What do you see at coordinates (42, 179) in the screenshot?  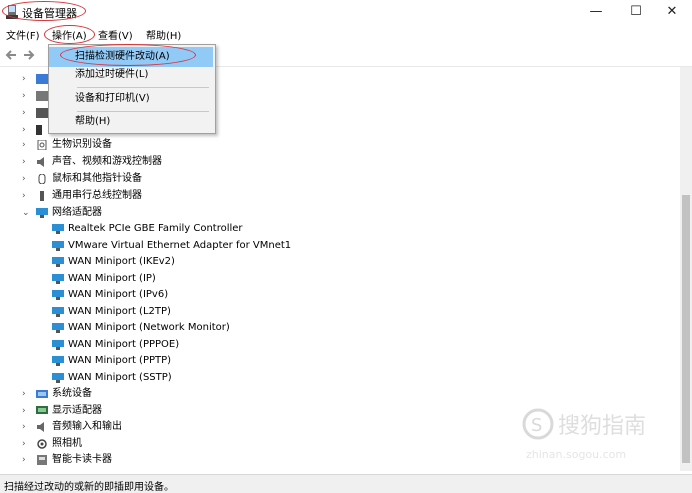 I see `mouse-icon` at bounding box center [42, 179].